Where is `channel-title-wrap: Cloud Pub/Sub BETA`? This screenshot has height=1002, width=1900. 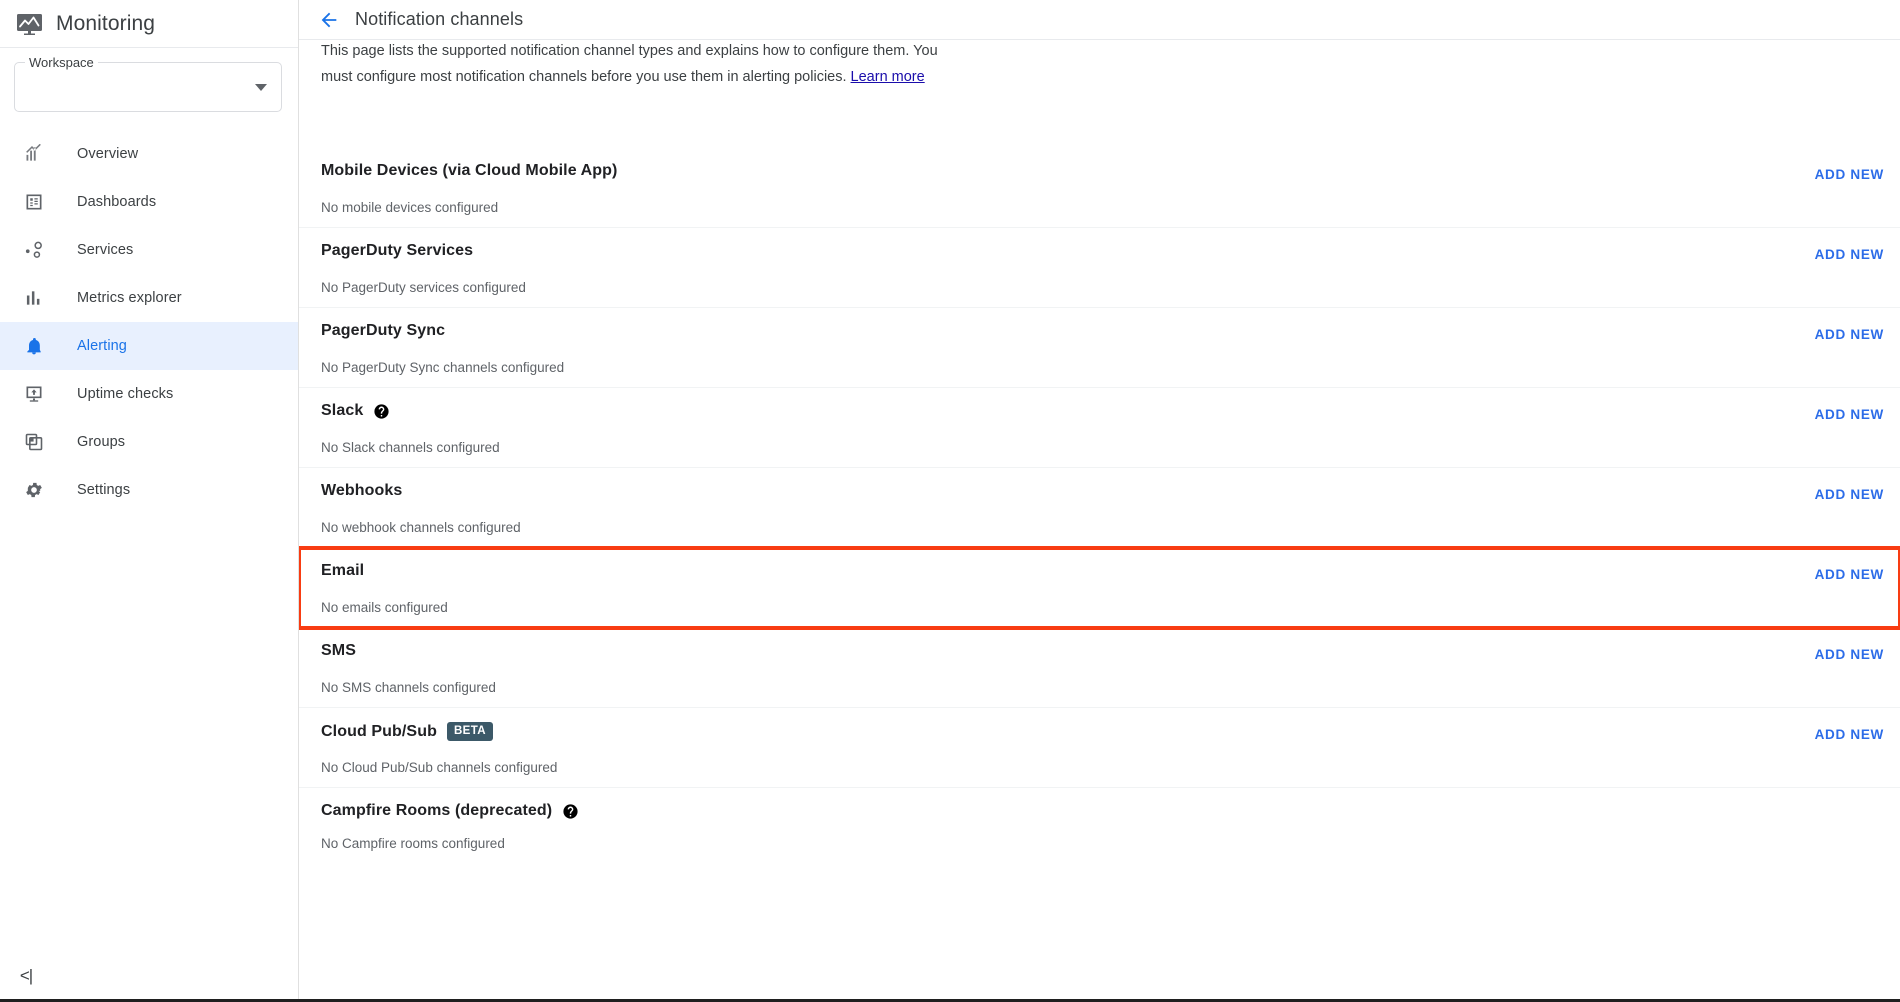
channel-title-wrap: Cloud Pub/Sub BETA is located at coordinates (407, 731).